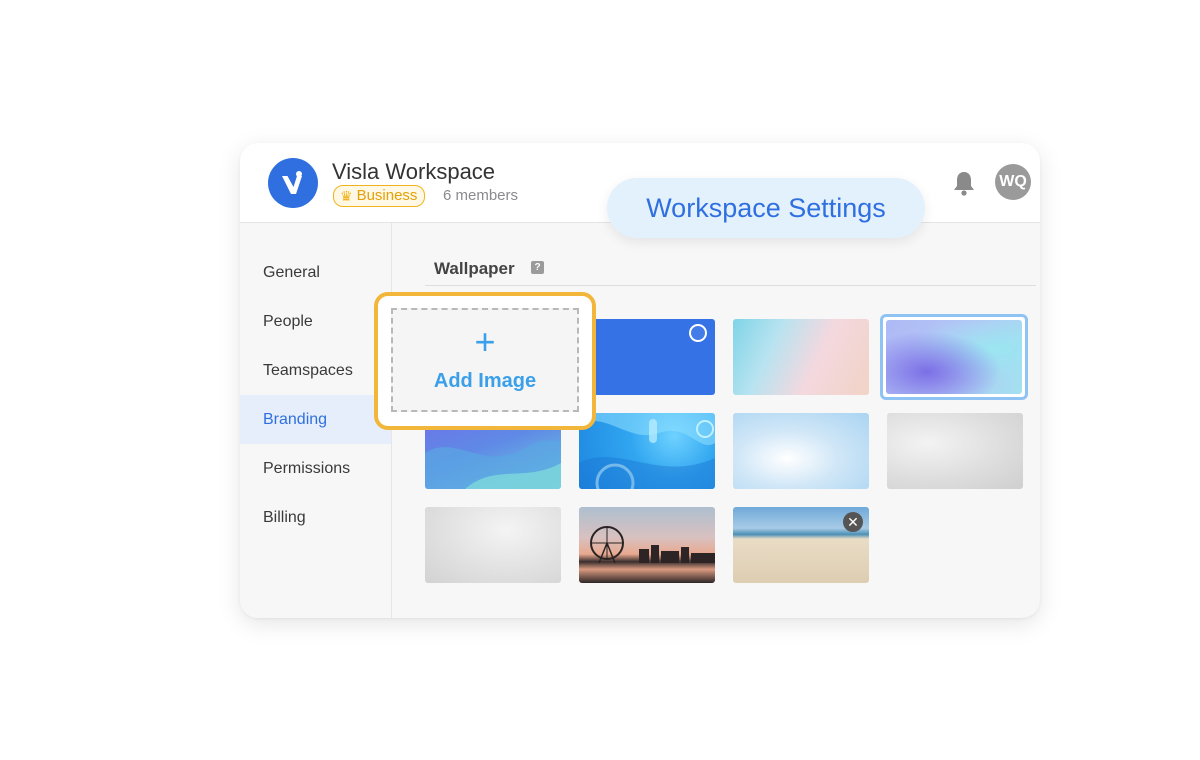  Describe the element at coordinates (730, 285) in the screenshot. I see `section-divider` at that location.